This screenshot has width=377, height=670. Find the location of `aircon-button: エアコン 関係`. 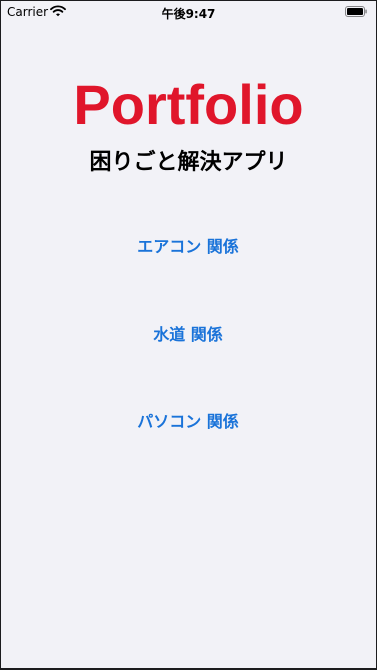

aircon-button: エアコン 関係 is located at coordinates (188, 245).